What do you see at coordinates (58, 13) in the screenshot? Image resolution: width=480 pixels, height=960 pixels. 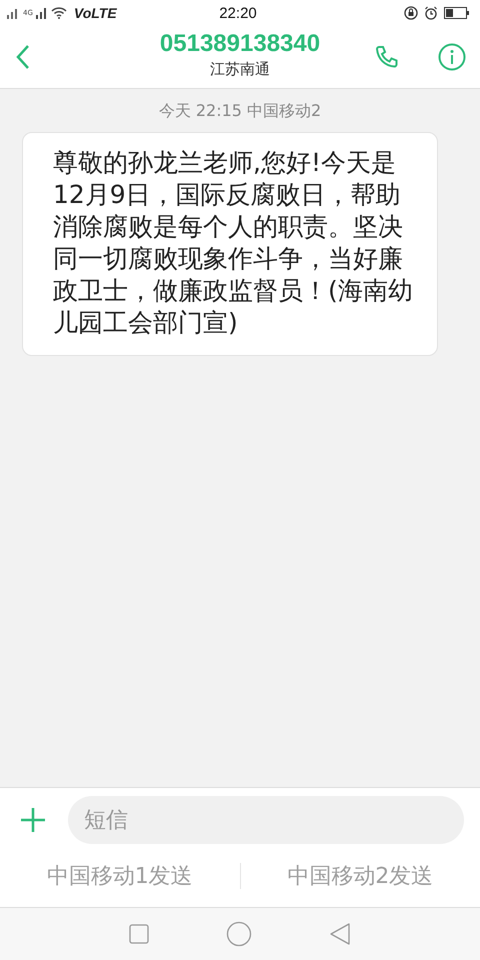 I see `wifi-icon` at bounding box center [58, 13].